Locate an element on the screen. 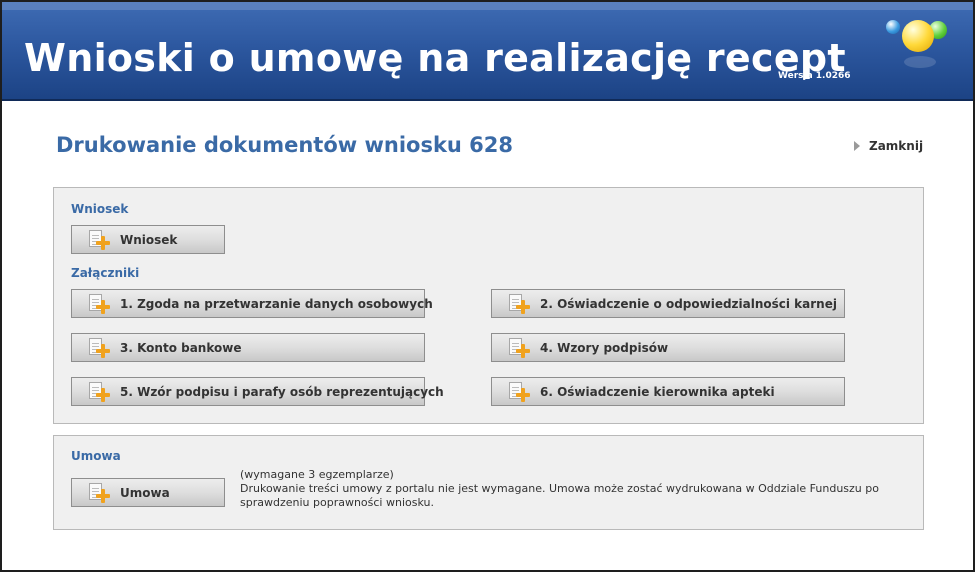 The image size is (975, 572). button-label: Wniosek is located at coordinates (149, 239).